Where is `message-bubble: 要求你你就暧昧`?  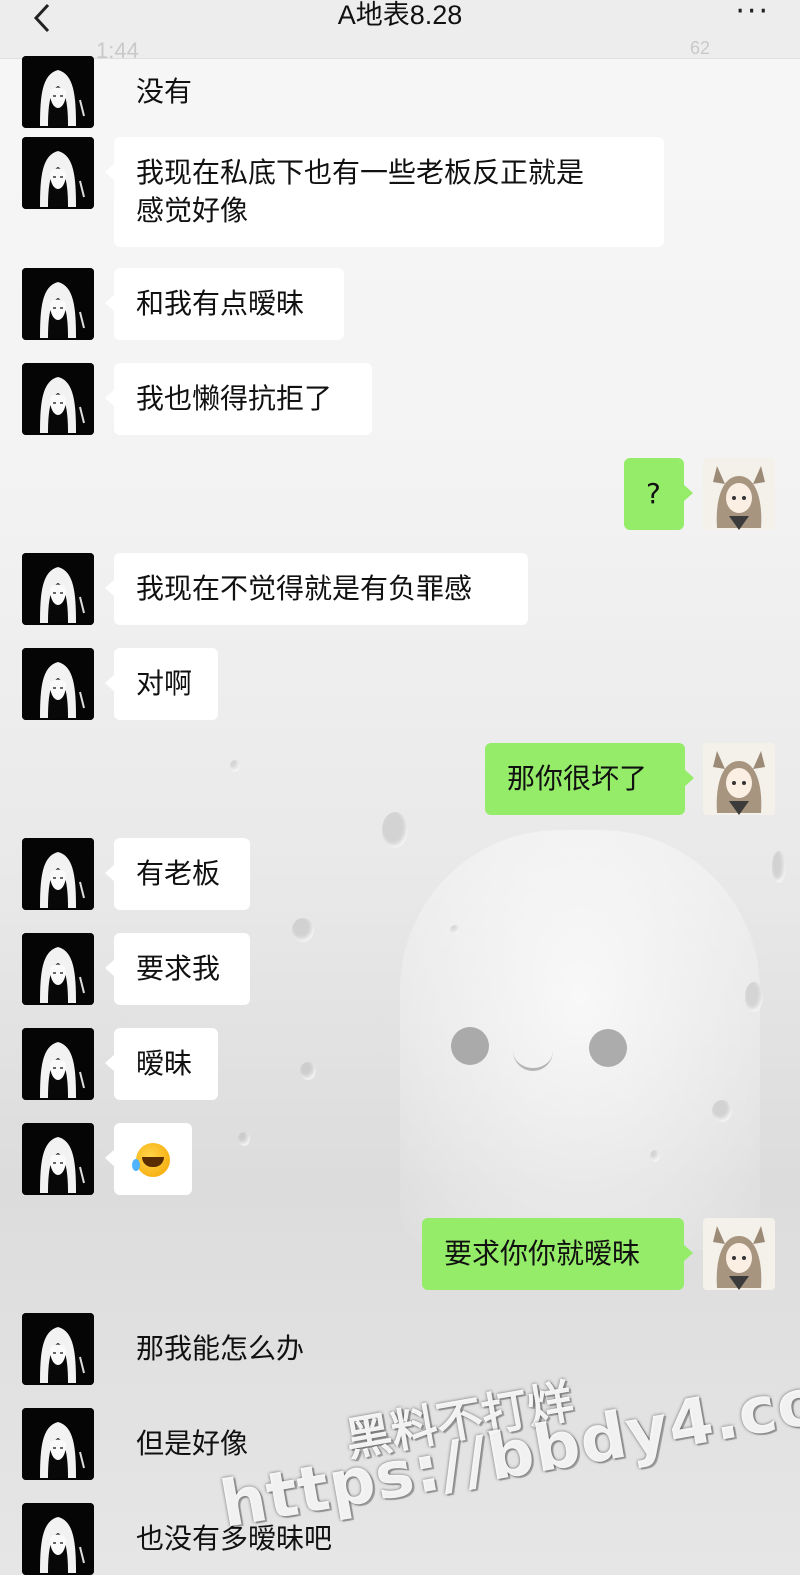
message-bubble: 要求你你就暧昧 is located at coordinates (557, 1254).